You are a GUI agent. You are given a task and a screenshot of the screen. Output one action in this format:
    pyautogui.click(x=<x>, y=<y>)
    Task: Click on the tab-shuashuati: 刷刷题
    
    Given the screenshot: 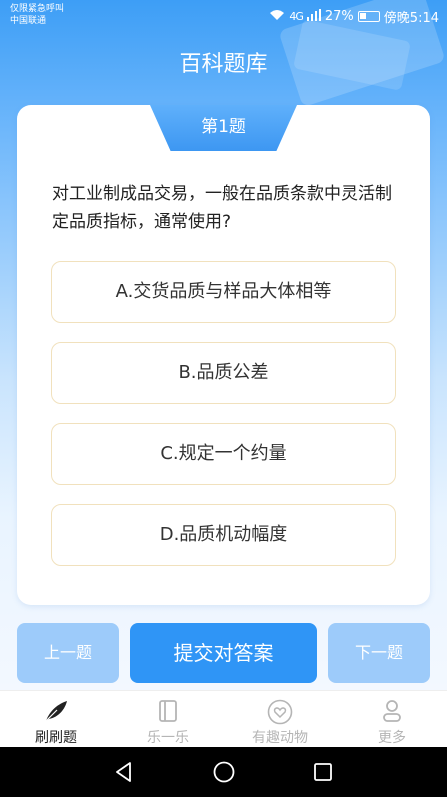 What is the action you would take?
    pyautogui.click(x=56, y=719)
    